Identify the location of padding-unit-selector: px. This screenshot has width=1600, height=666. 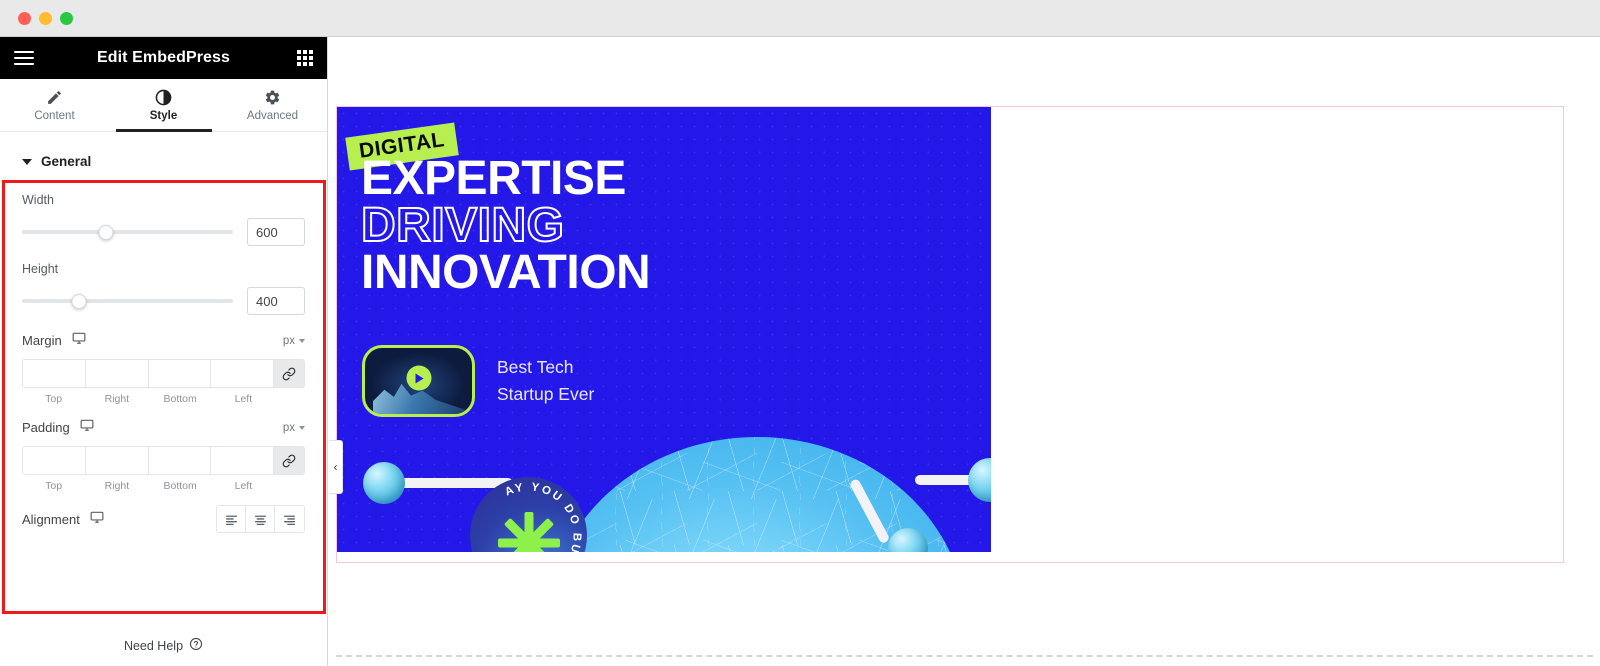
(294, 428).